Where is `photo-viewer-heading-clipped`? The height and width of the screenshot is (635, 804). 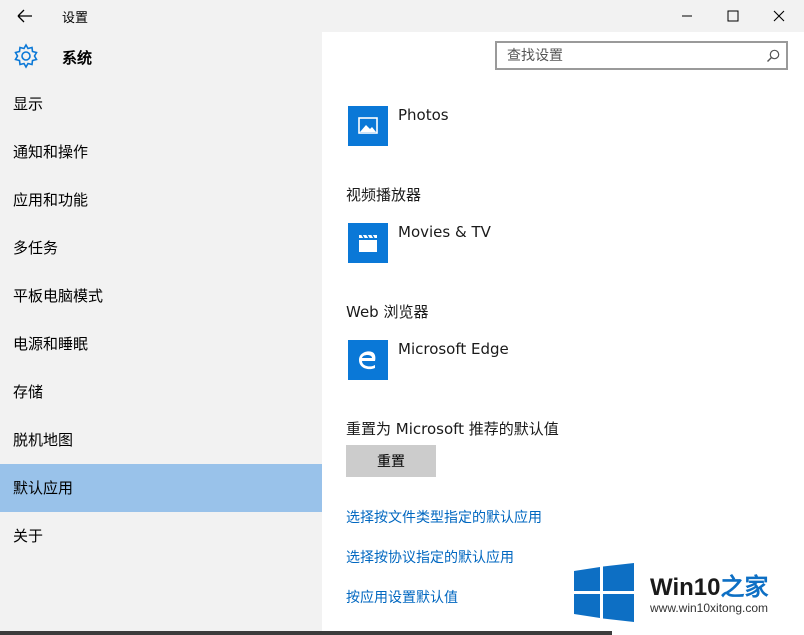
photo-viewer-heading-clipped is located at coordinates (383, 83).